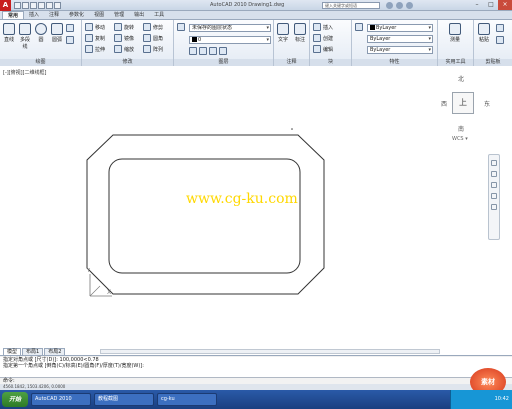  Describe the element at coordinates (330, 62) in the screenshot. I see `block-panel-title: 块` at that location.